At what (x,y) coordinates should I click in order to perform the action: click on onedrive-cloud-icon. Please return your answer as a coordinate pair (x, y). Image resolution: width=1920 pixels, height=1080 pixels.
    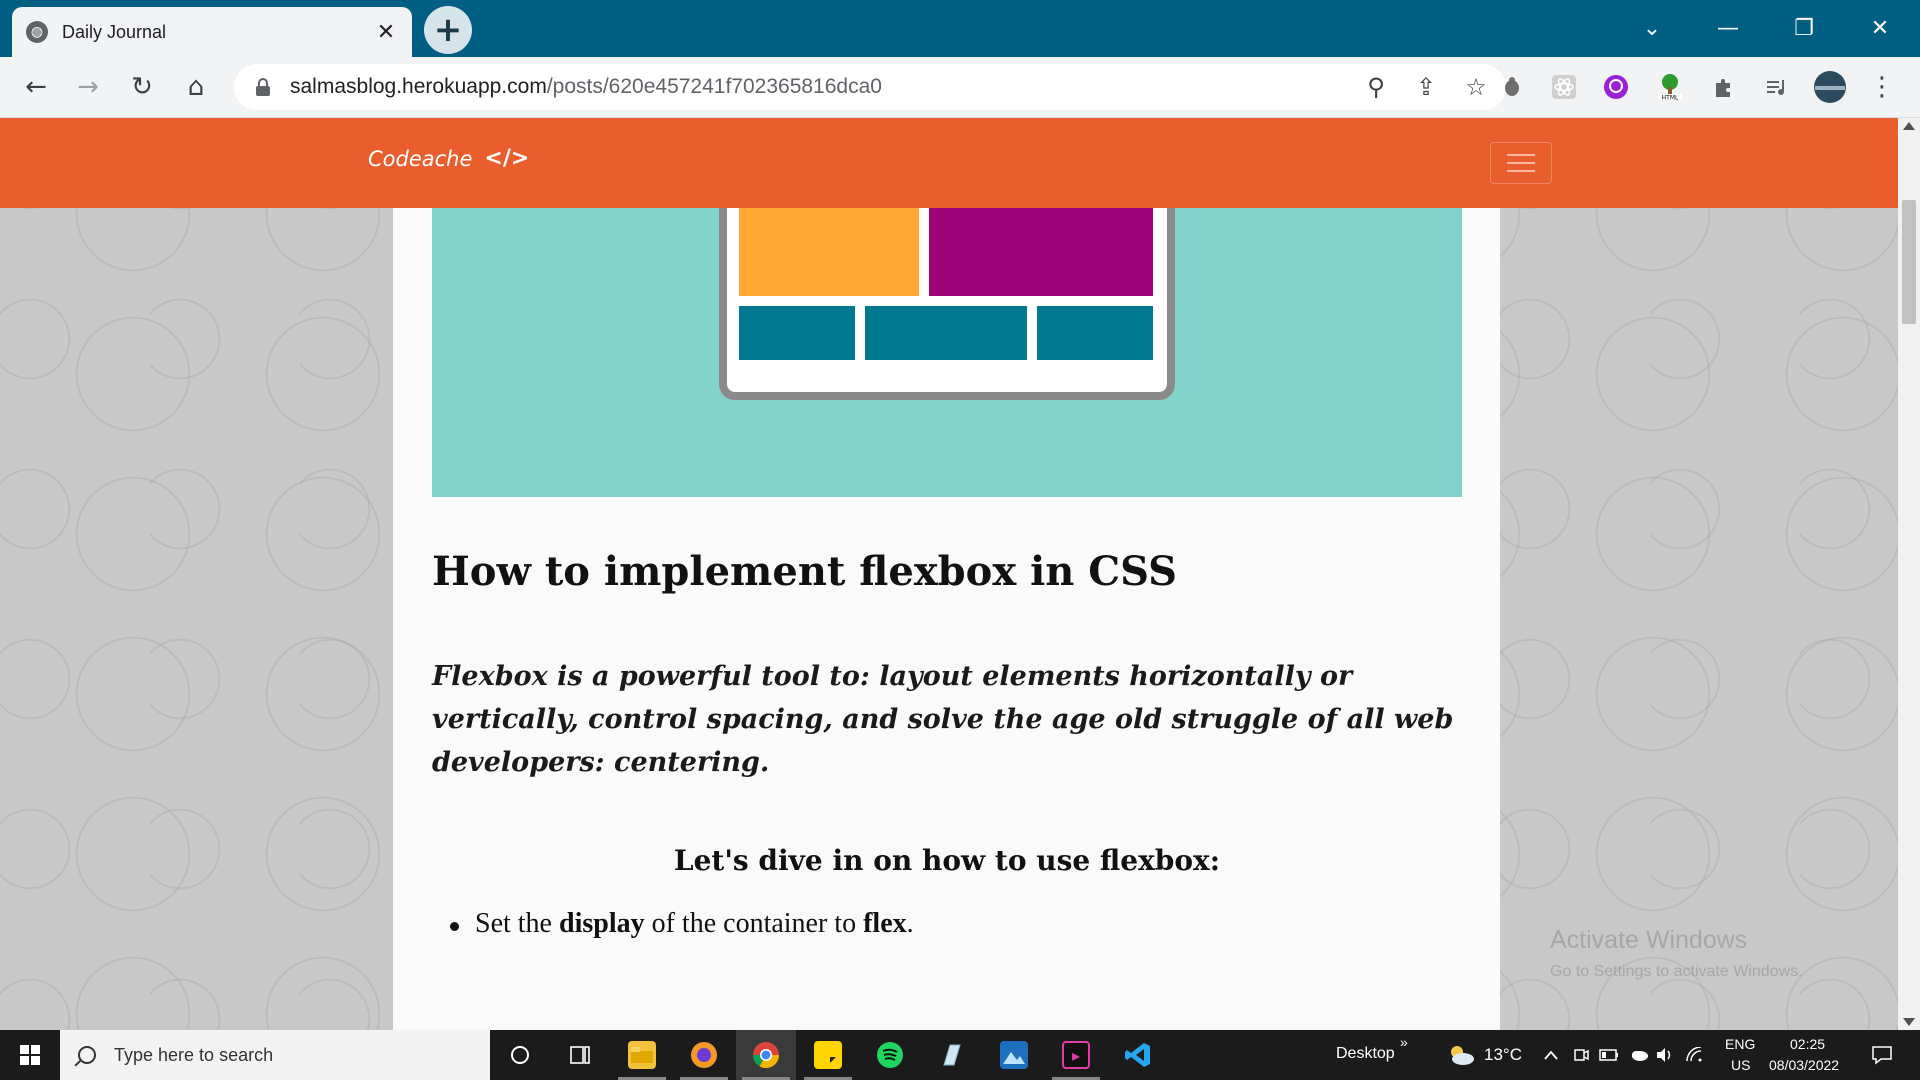
    Looking at the image, I should click on (1639, 1055).